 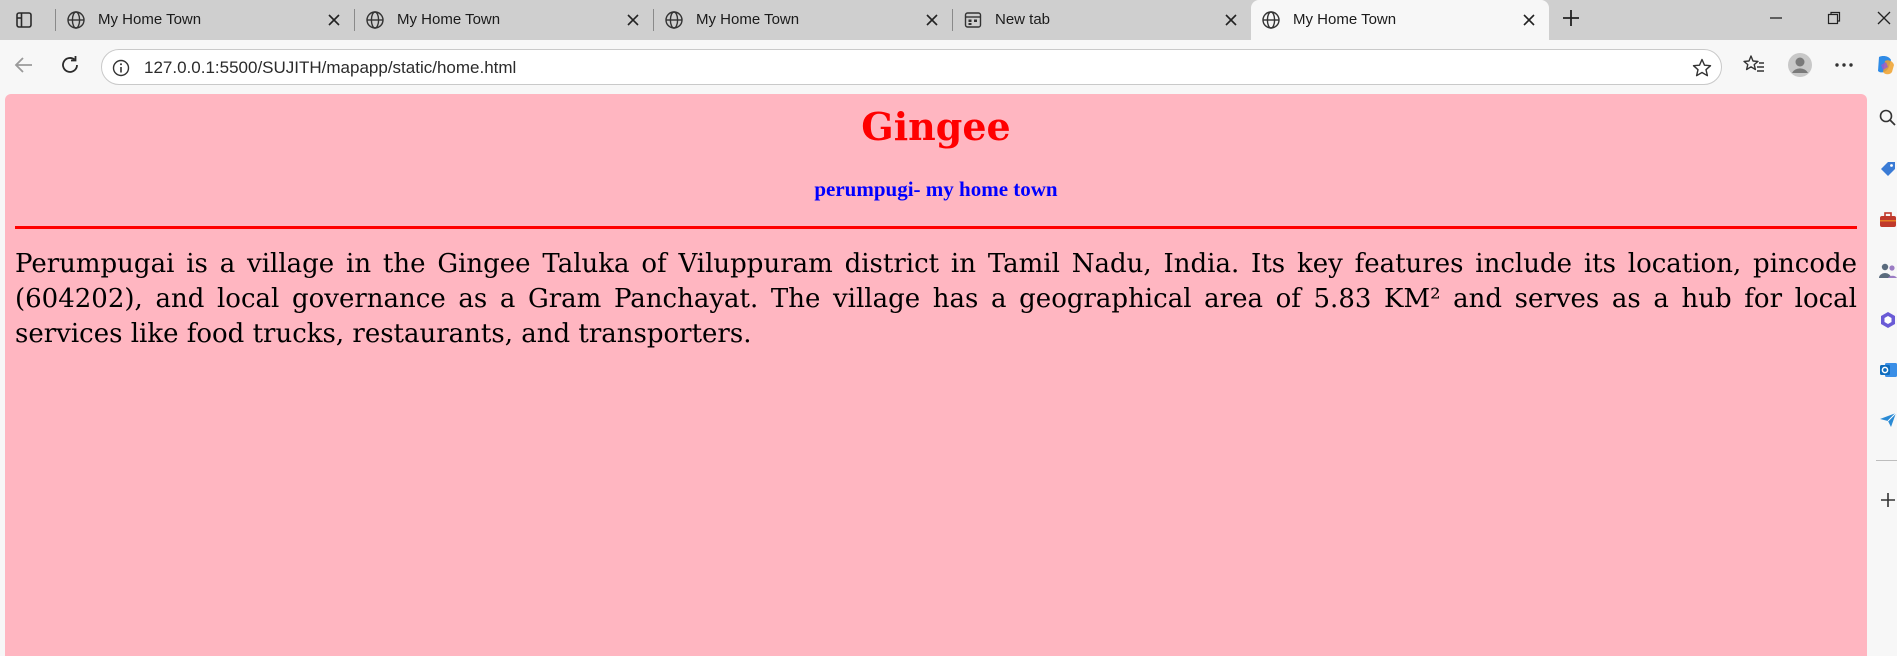 I want to click on tab-2: My Home Town, so click(x=504, y=20).